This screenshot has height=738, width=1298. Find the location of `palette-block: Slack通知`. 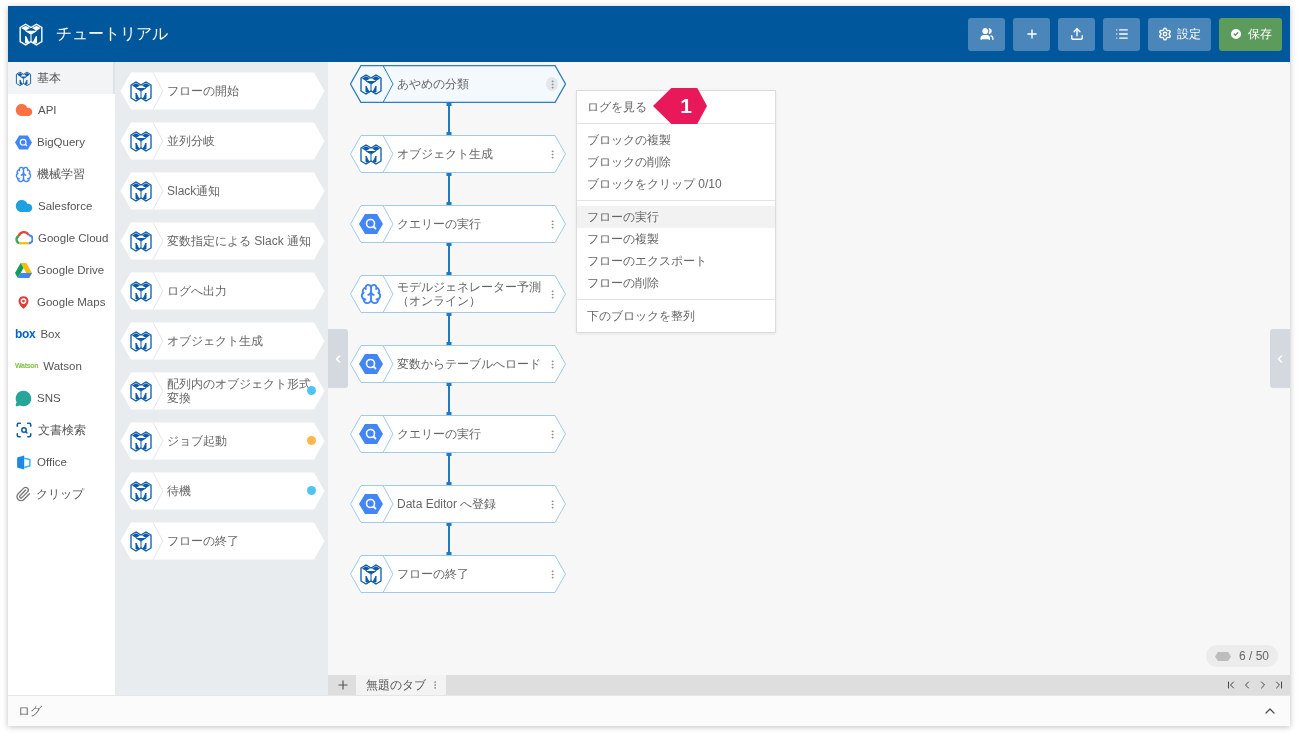

palette-block: Slack通知 is located at coordinates (222, 191).